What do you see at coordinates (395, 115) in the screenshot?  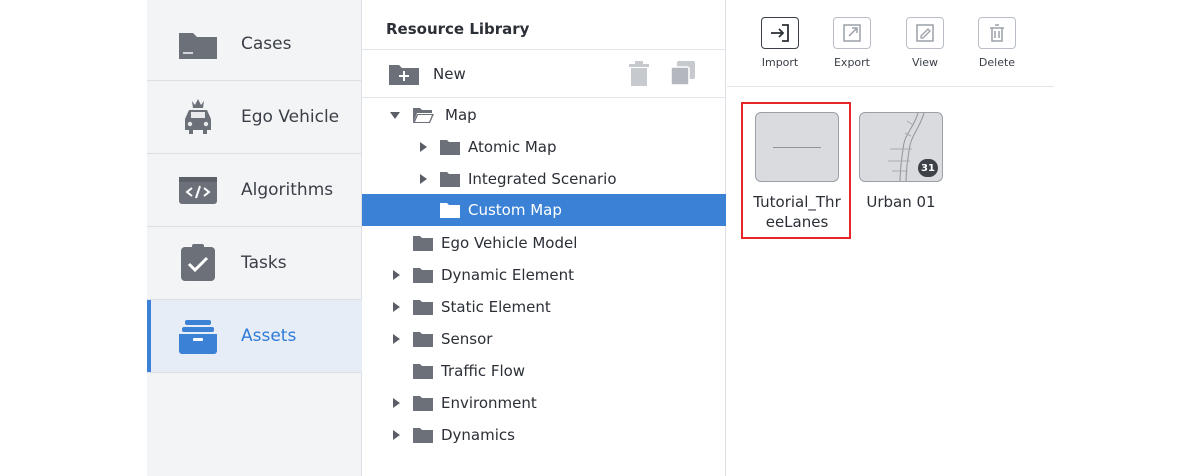 I see `caret-down-icon` at bounding box center [395, 115].